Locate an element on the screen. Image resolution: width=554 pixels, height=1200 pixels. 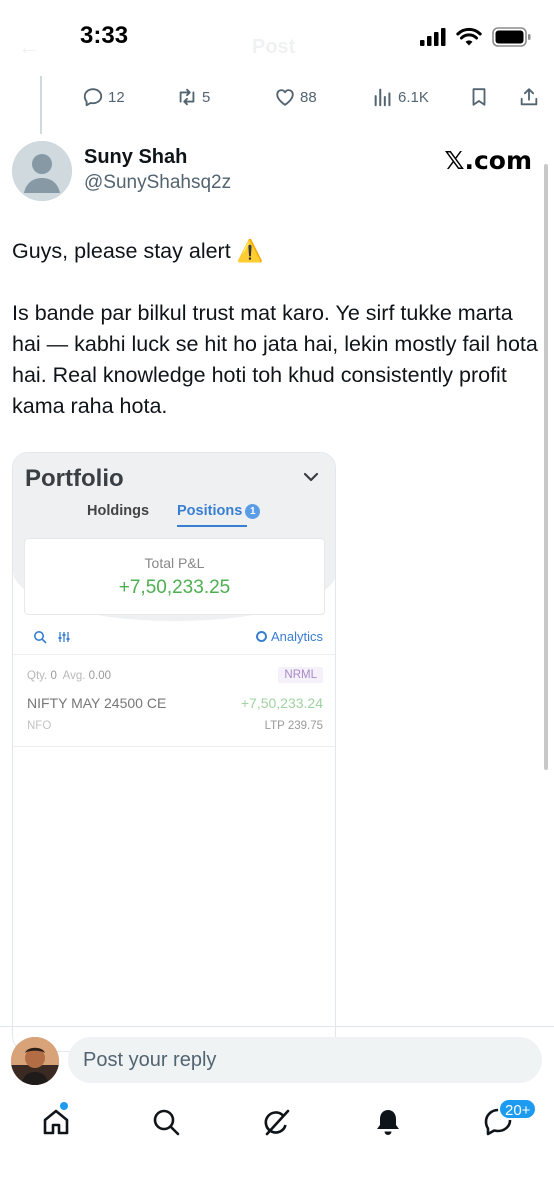
nav-messages: 20+ is located at coordinates (510, 1118).